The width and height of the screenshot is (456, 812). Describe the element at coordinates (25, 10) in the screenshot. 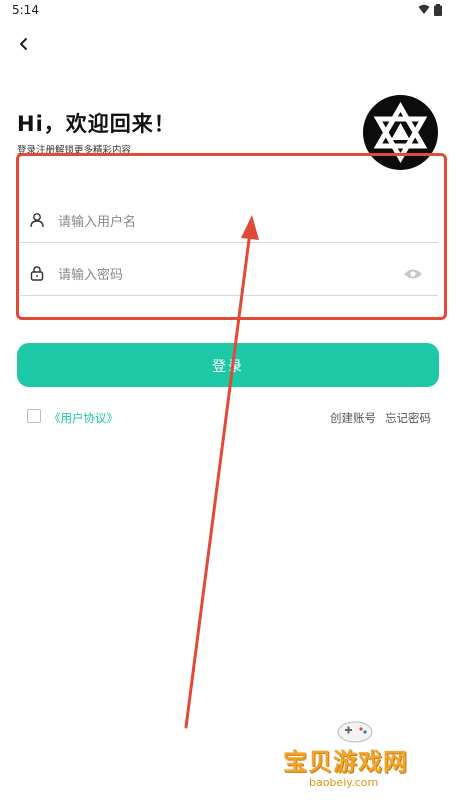

I see `status-time: 5:14` at that location.